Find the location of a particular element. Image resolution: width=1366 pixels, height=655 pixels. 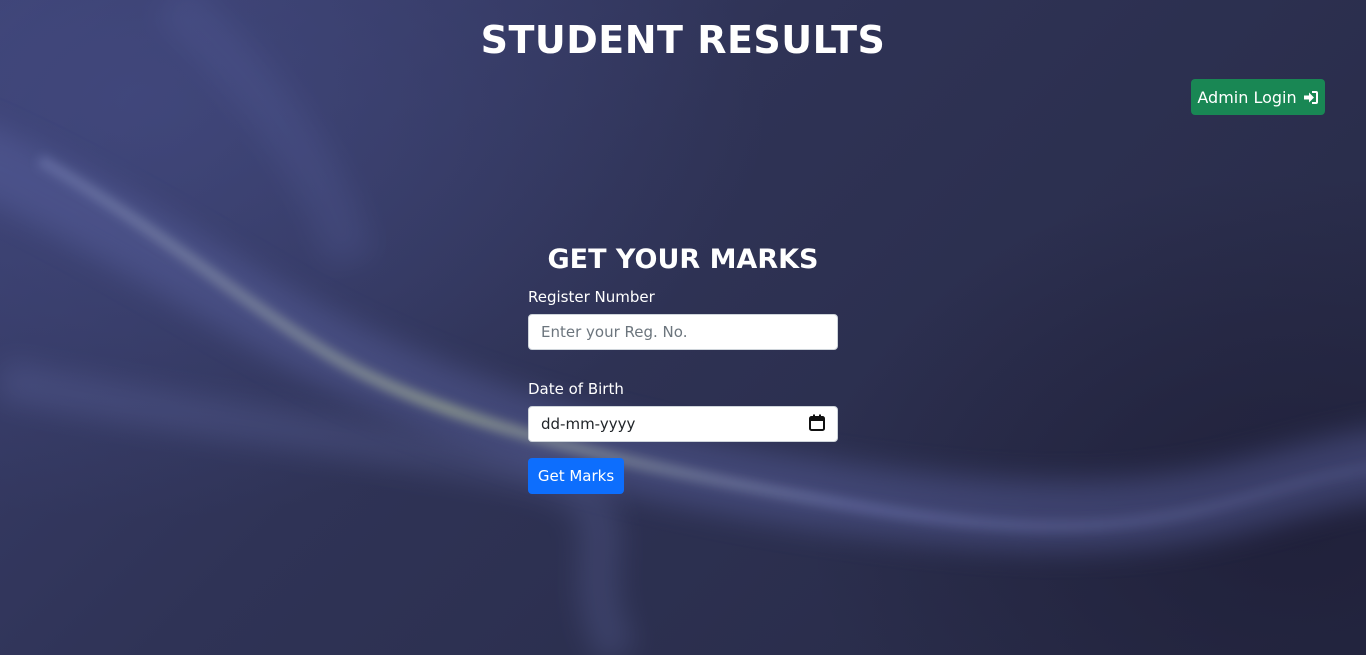

sign-in-icon is located at coordinates (1311, 97).